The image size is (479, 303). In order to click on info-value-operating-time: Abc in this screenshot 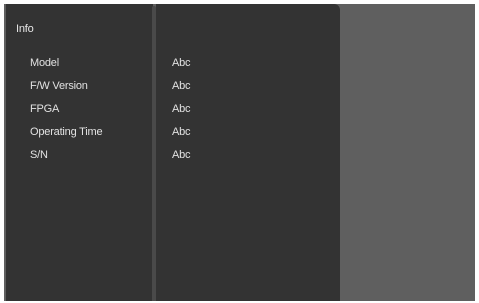, I will do `click(181, 132)`.